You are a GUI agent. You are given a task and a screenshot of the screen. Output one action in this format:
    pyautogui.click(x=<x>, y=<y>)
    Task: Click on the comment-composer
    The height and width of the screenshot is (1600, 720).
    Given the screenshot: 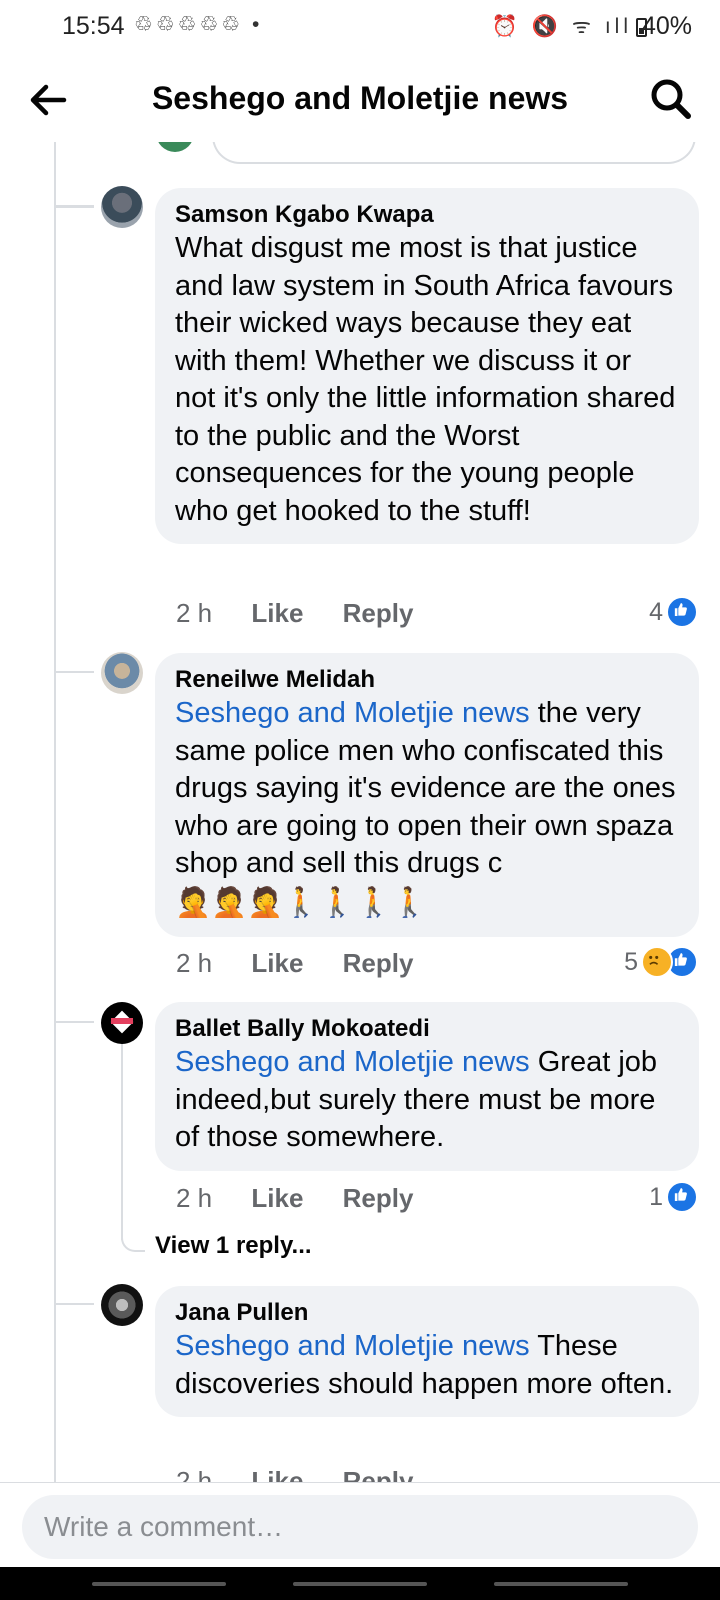 What is the action you would take?
    pyautogui.click(x=360, y=1524)
    